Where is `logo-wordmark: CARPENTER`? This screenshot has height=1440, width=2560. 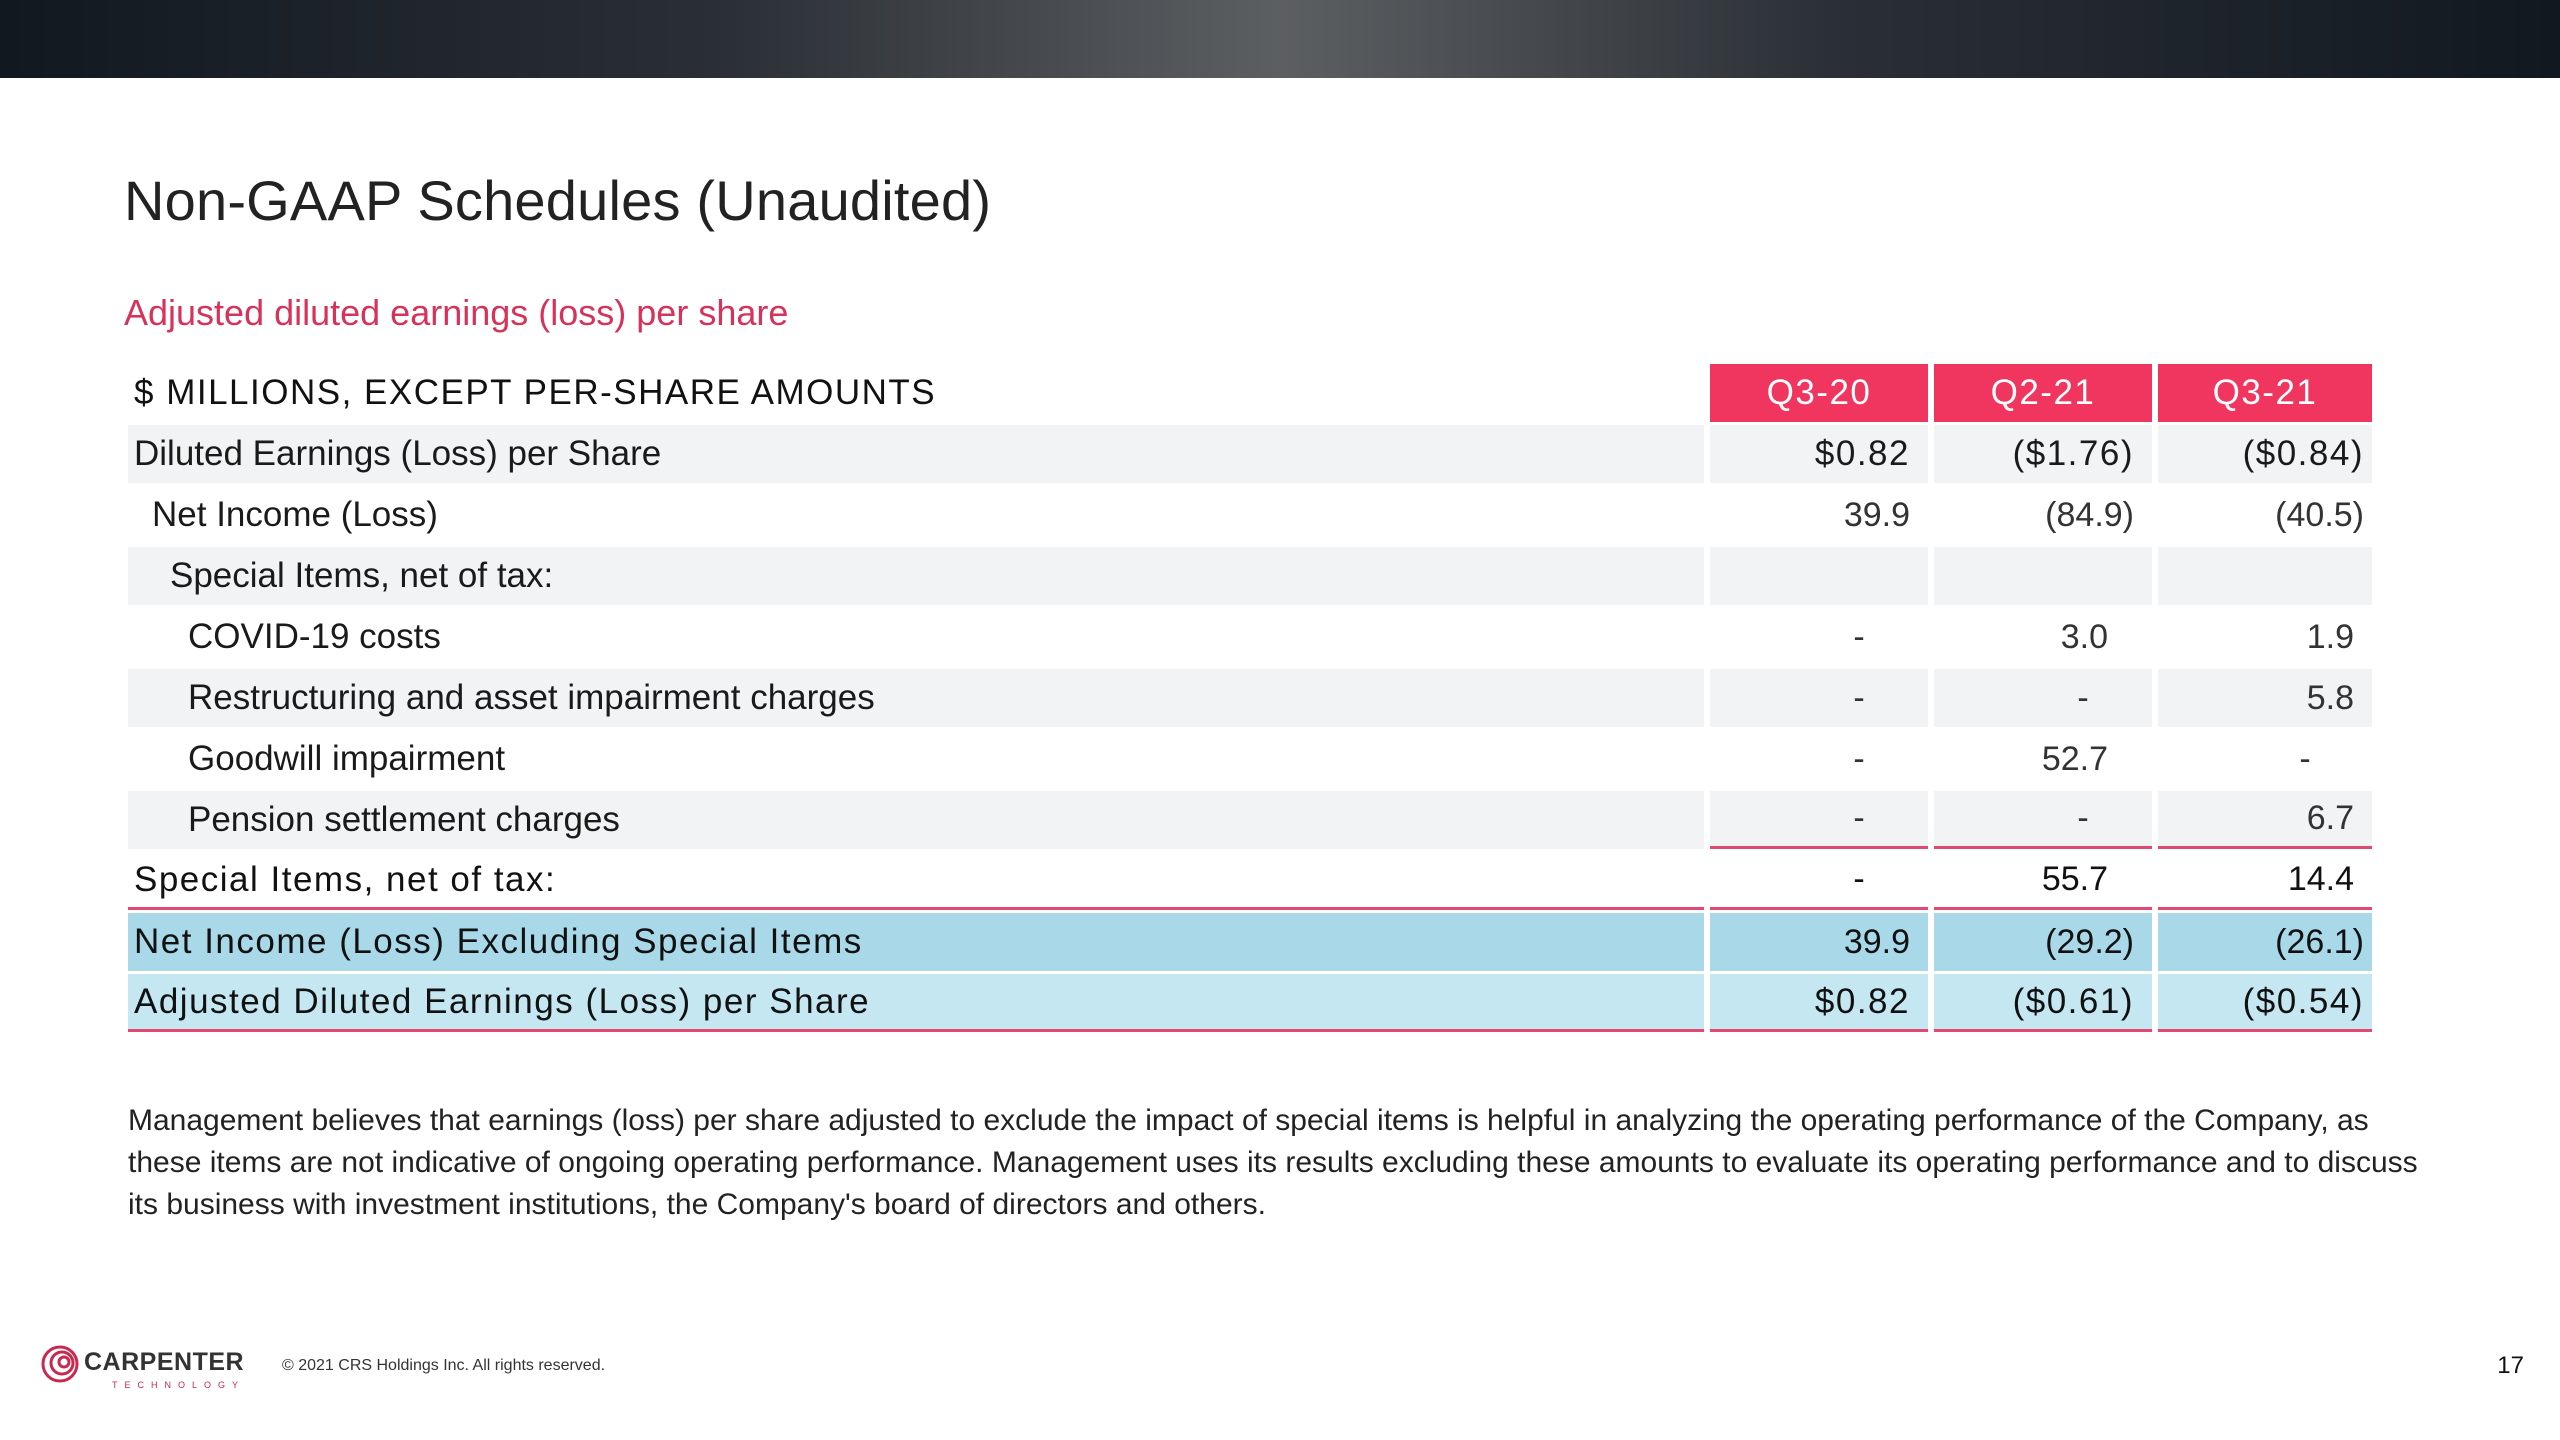
logo-wordmark: CARPENTER is located at coordinates (164, 1362).